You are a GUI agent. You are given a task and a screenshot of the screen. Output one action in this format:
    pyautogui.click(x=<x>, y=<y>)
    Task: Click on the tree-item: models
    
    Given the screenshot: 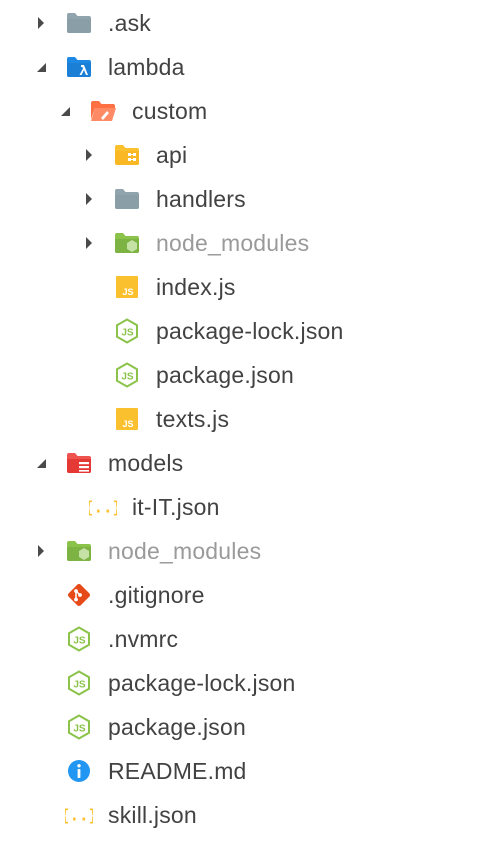 What is the action you would take?
    pyautogui.click(x=245, y=463)
    